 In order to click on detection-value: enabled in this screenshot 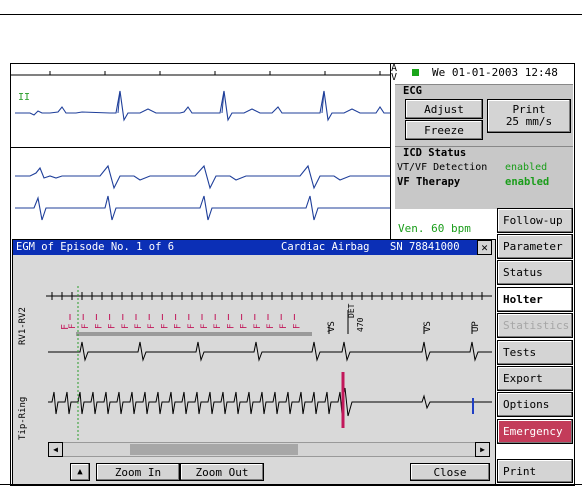, I will do `click(526, 167)`.